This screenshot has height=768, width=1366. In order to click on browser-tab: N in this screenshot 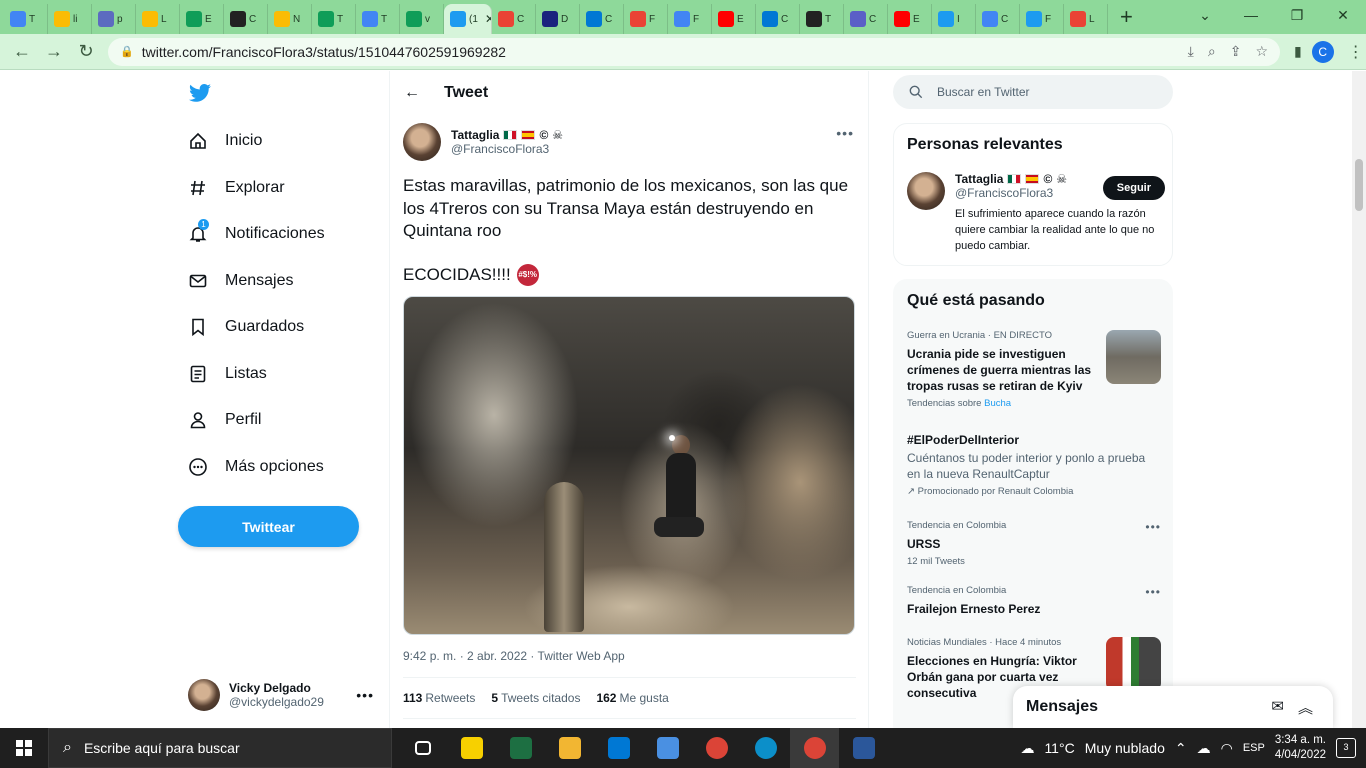, I will do `click(290, 19)`.